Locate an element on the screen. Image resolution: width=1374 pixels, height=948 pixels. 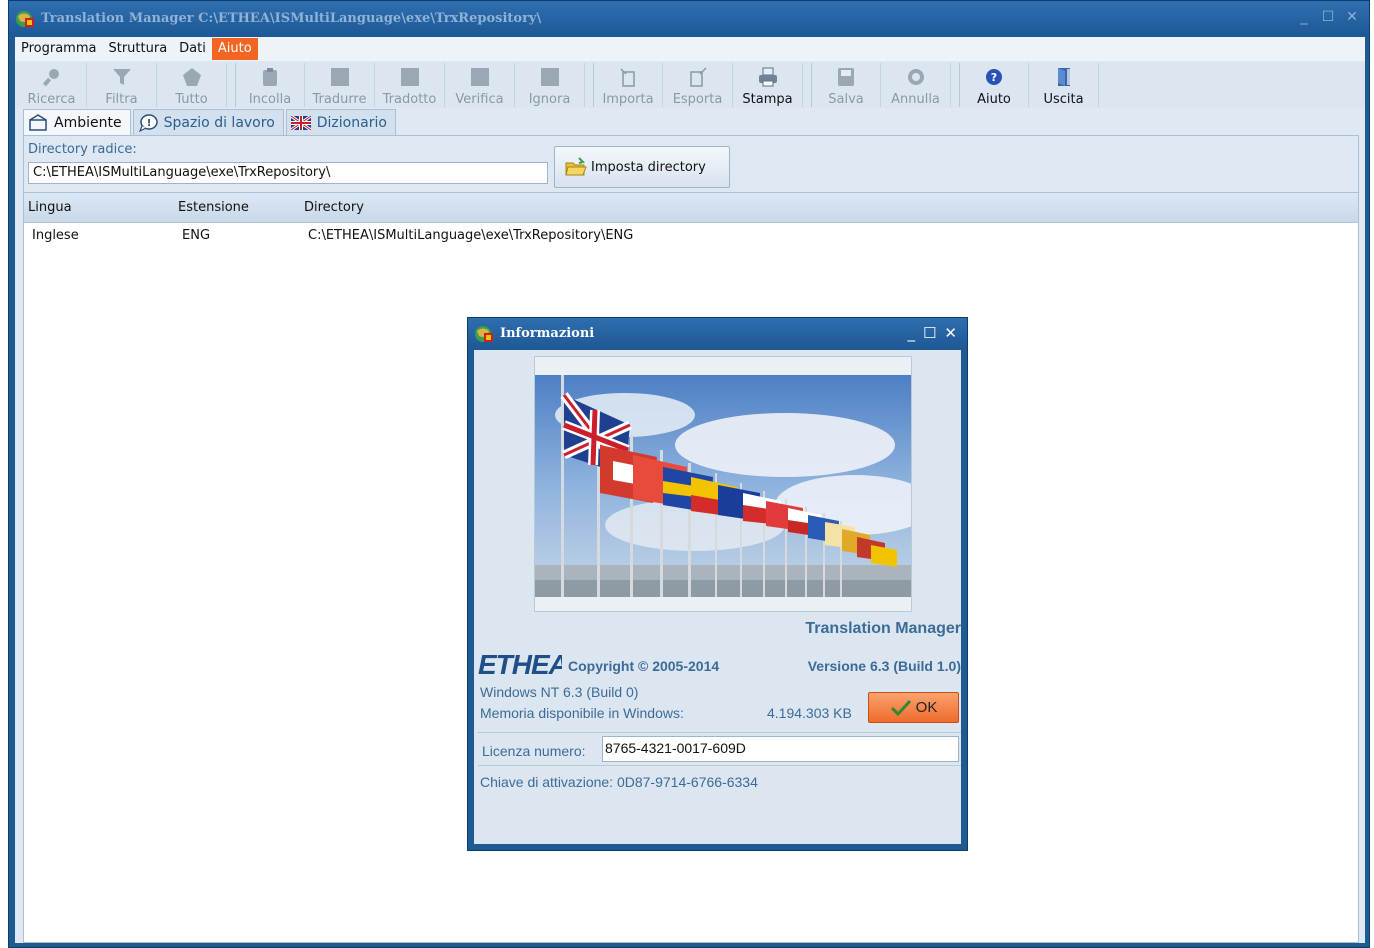
help-icon: ? is located at coordinates (994, 77).